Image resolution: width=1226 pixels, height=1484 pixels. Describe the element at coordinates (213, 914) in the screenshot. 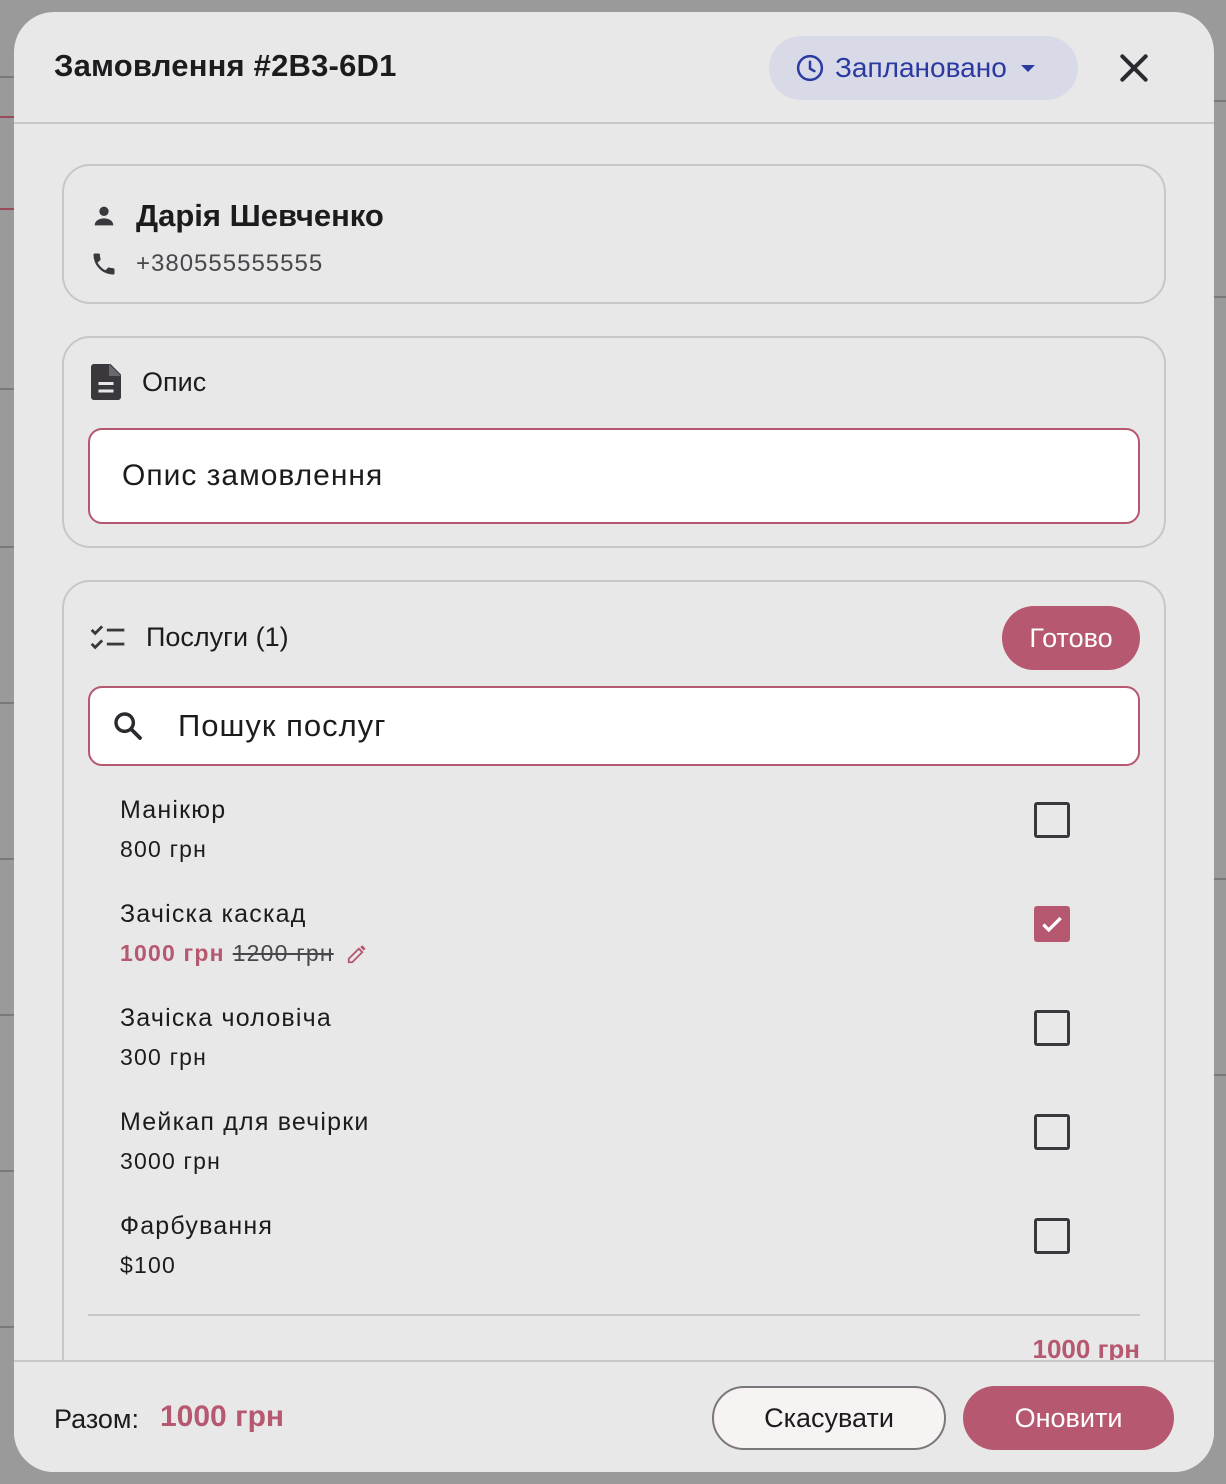

I see `service-name: Зачіска каскад` at that location.